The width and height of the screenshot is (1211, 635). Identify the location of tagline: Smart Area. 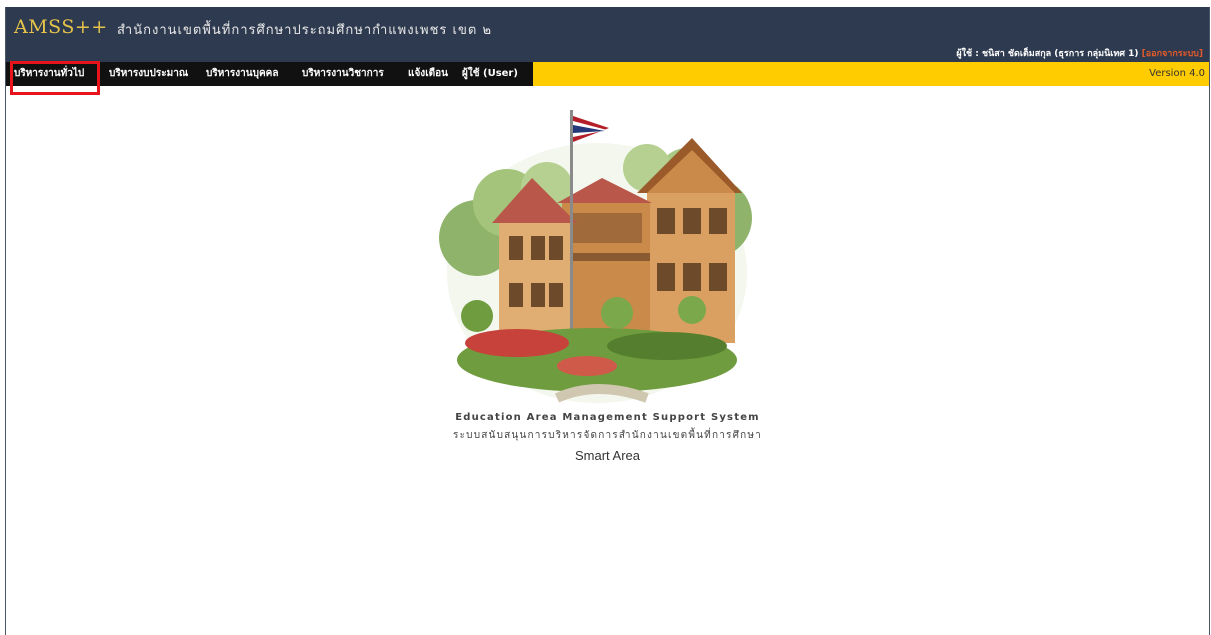
(607, 455).